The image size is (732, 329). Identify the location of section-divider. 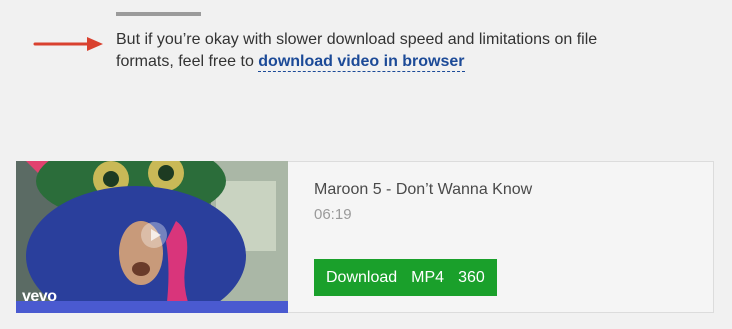
(158, 14).